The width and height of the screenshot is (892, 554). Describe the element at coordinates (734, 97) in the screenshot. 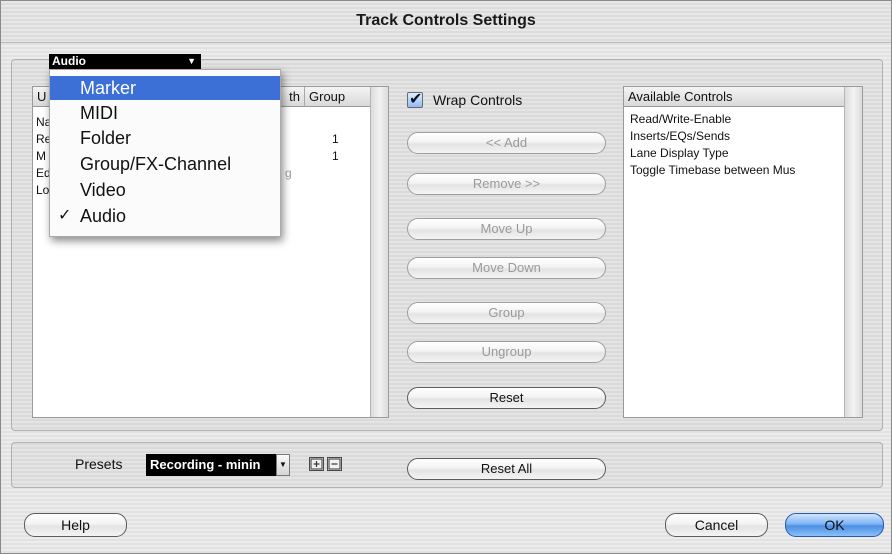

I see `column-header-available: Available Controls` at that location.